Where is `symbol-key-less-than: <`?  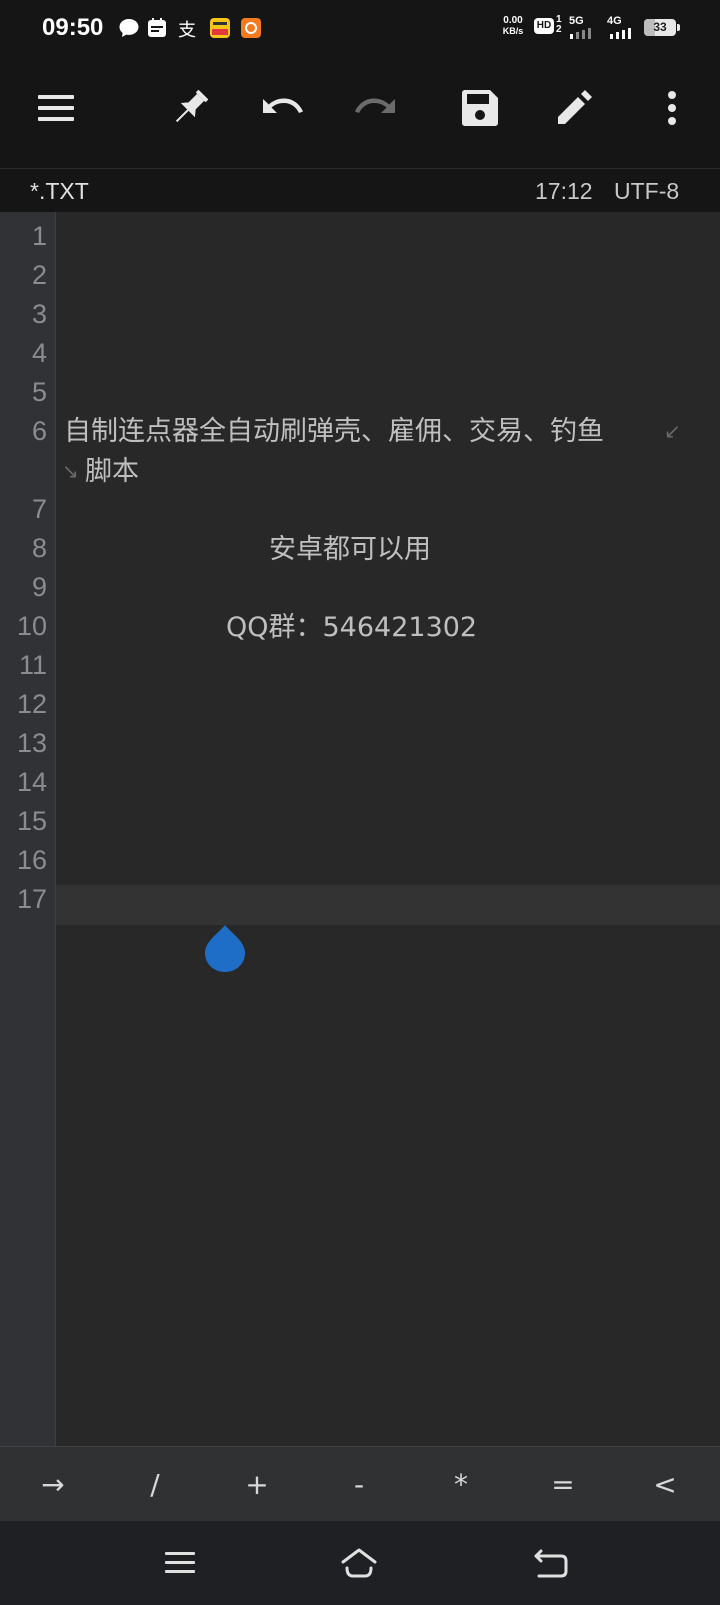 symbol-key-less-than: < is located at coordinates (665, 1484).